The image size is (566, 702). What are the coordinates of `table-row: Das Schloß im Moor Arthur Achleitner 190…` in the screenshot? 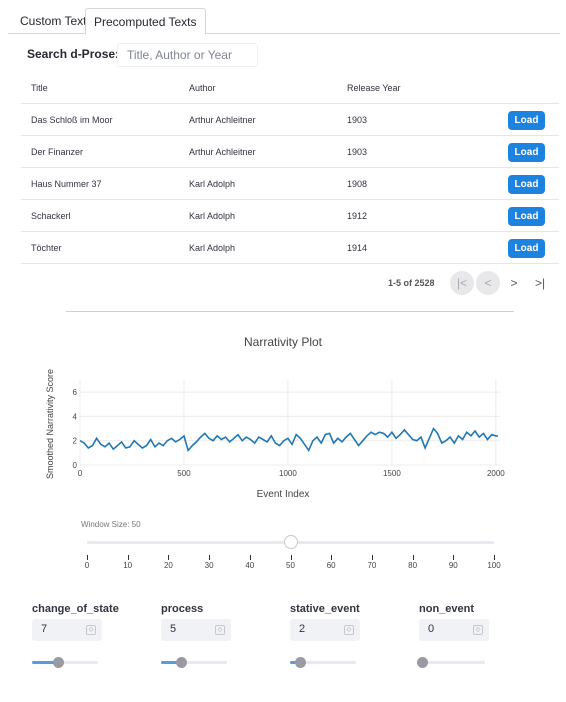 It's located at (290, 120).